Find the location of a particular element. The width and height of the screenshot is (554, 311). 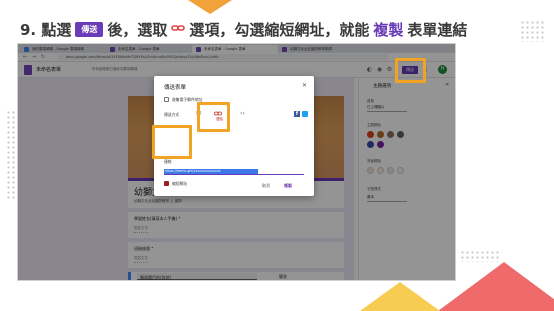

shorten-url-checkbox is located at coordinates (166, 183).